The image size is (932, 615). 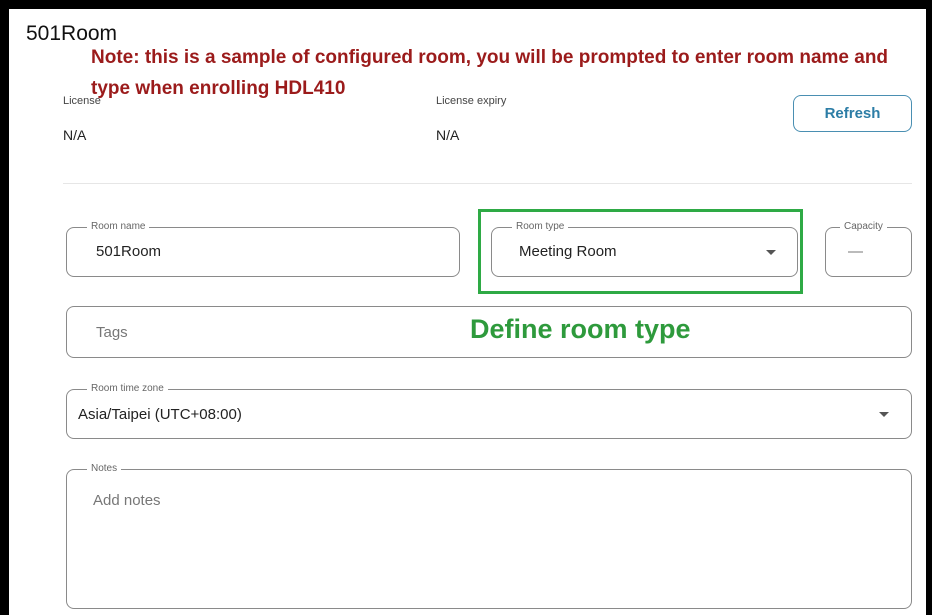 I want to click on time-zone-value: Asia/Taipei (UTC+08:00), so click(x=160, y=414).